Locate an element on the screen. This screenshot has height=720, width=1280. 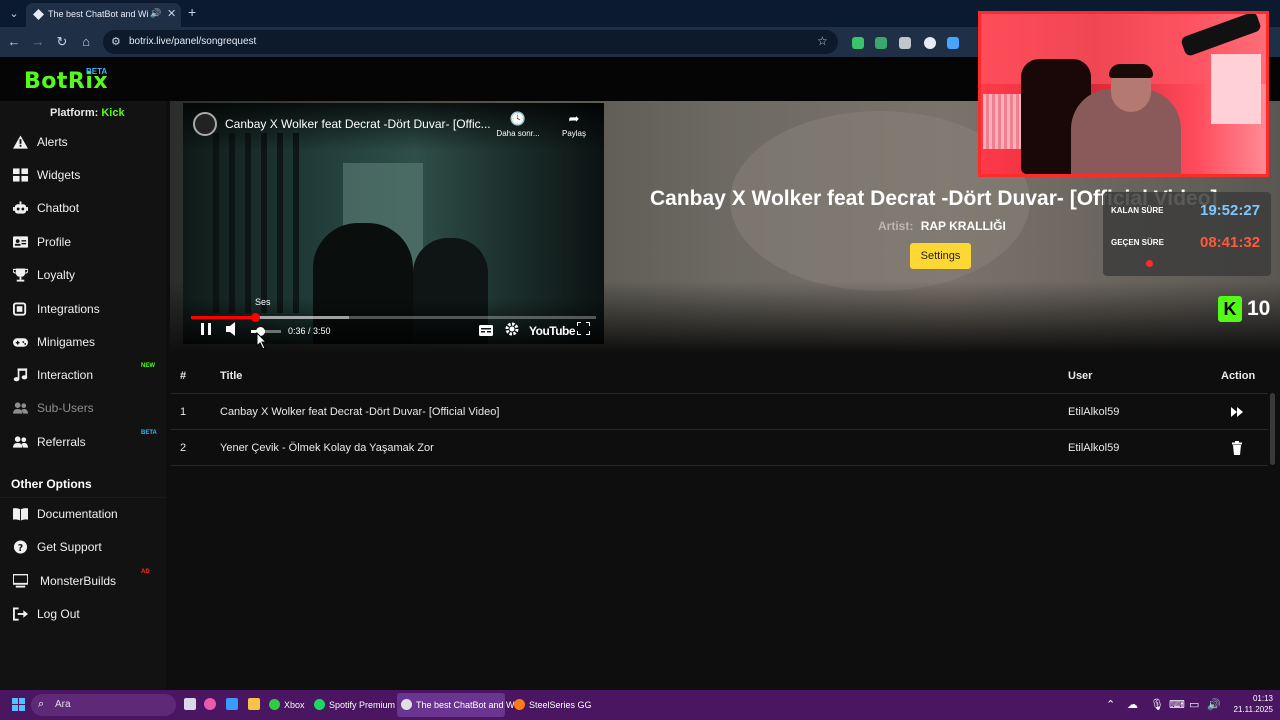
warning-icon is located at coordinates (20, 142).